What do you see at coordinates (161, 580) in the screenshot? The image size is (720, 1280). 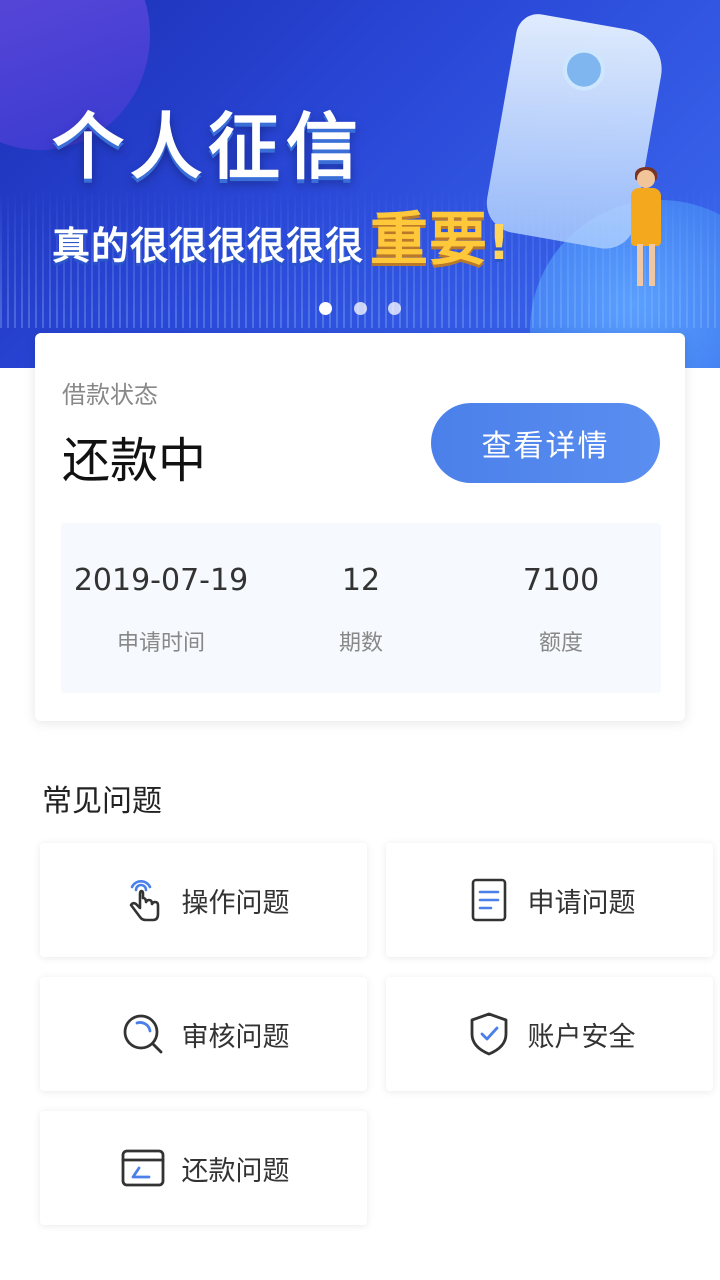 I see `stat-value: 2019-07-19` at bounding box center [161, 580].